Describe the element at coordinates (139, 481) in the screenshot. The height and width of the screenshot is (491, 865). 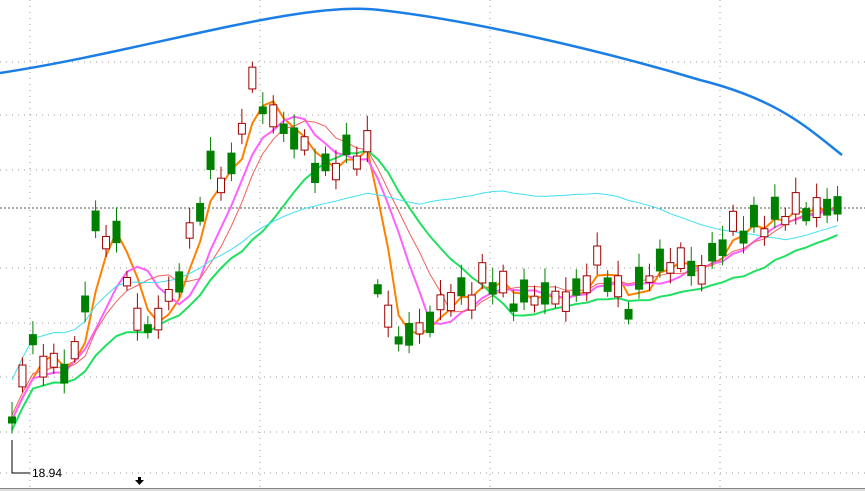
I see `down-arrow-icon` at that location.